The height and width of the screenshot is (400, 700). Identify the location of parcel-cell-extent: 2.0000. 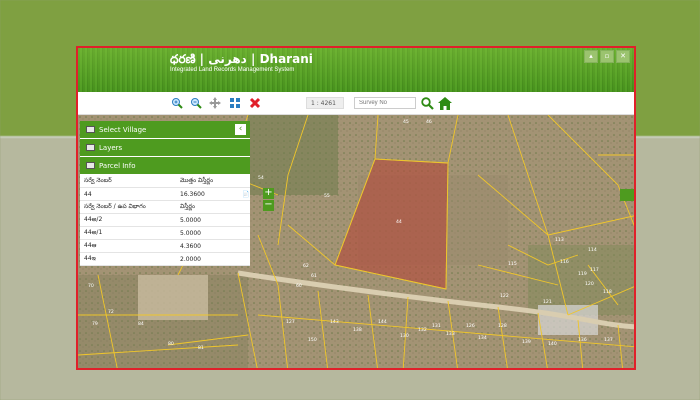
(209, 259).